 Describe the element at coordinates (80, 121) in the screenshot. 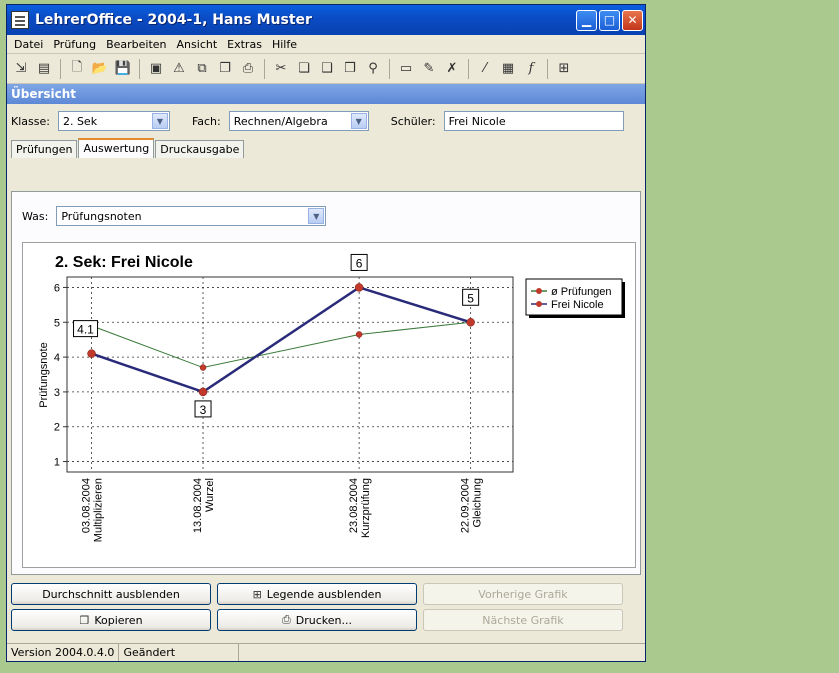

I see `klasse-value: 2. Sek` at that location.